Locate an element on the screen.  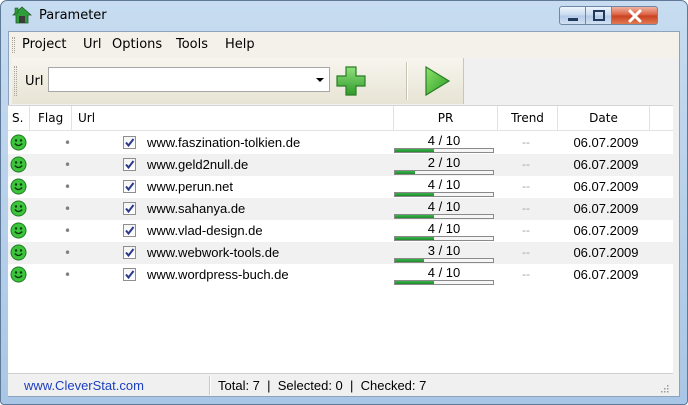
menubar-grip is located at coordinates (13, 45).